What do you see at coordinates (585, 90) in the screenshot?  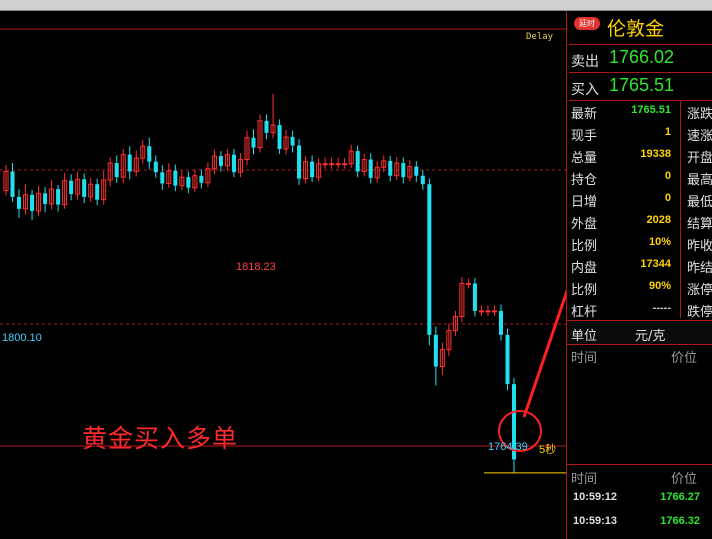 I see `buy-label: 买入` at bounding box center [585, 90].